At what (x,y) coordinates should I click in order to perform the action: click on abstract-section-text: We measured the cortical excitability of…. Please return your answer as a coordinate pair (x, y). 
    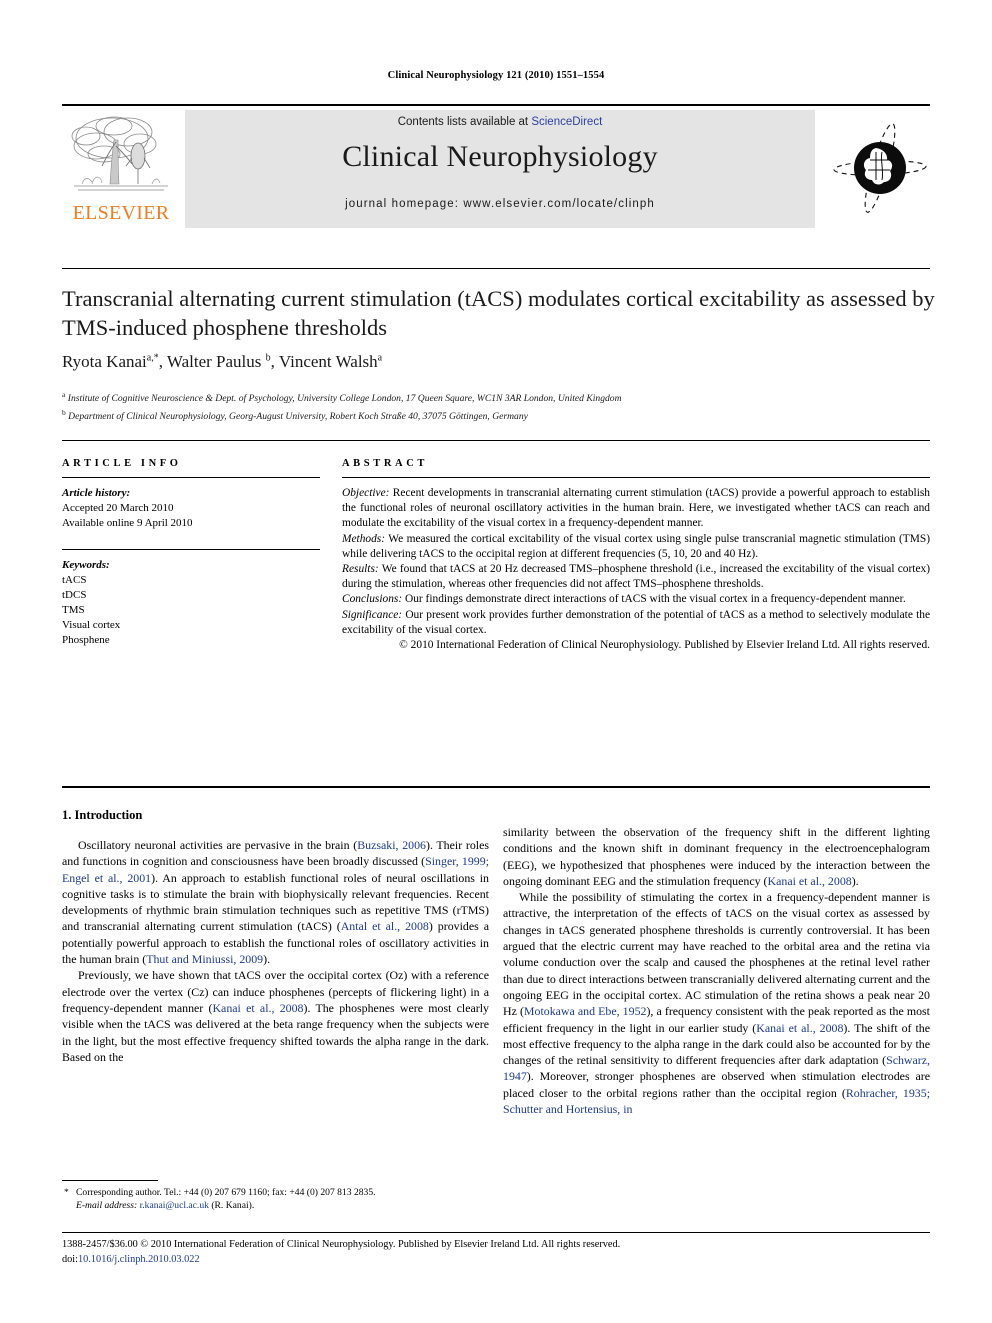
    Looking at the image, I should click on (636, 546).